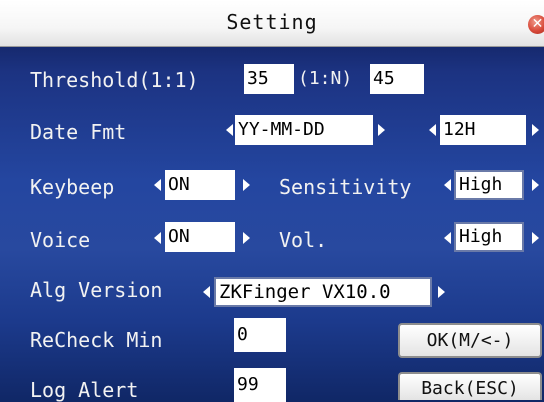  I want to click on sensitivity-next-arrow-icon, so click(535, 185).